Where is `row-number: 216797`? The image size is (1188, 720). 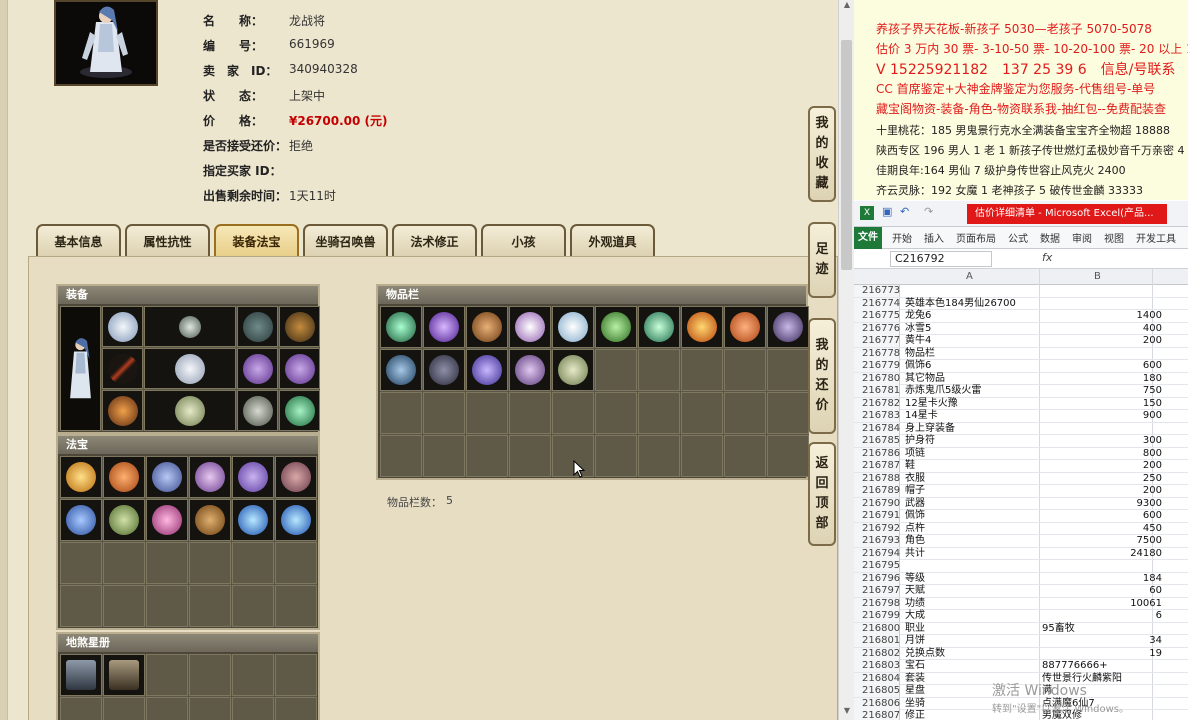
row-number: 216797 is located at coordinates (877, 591).